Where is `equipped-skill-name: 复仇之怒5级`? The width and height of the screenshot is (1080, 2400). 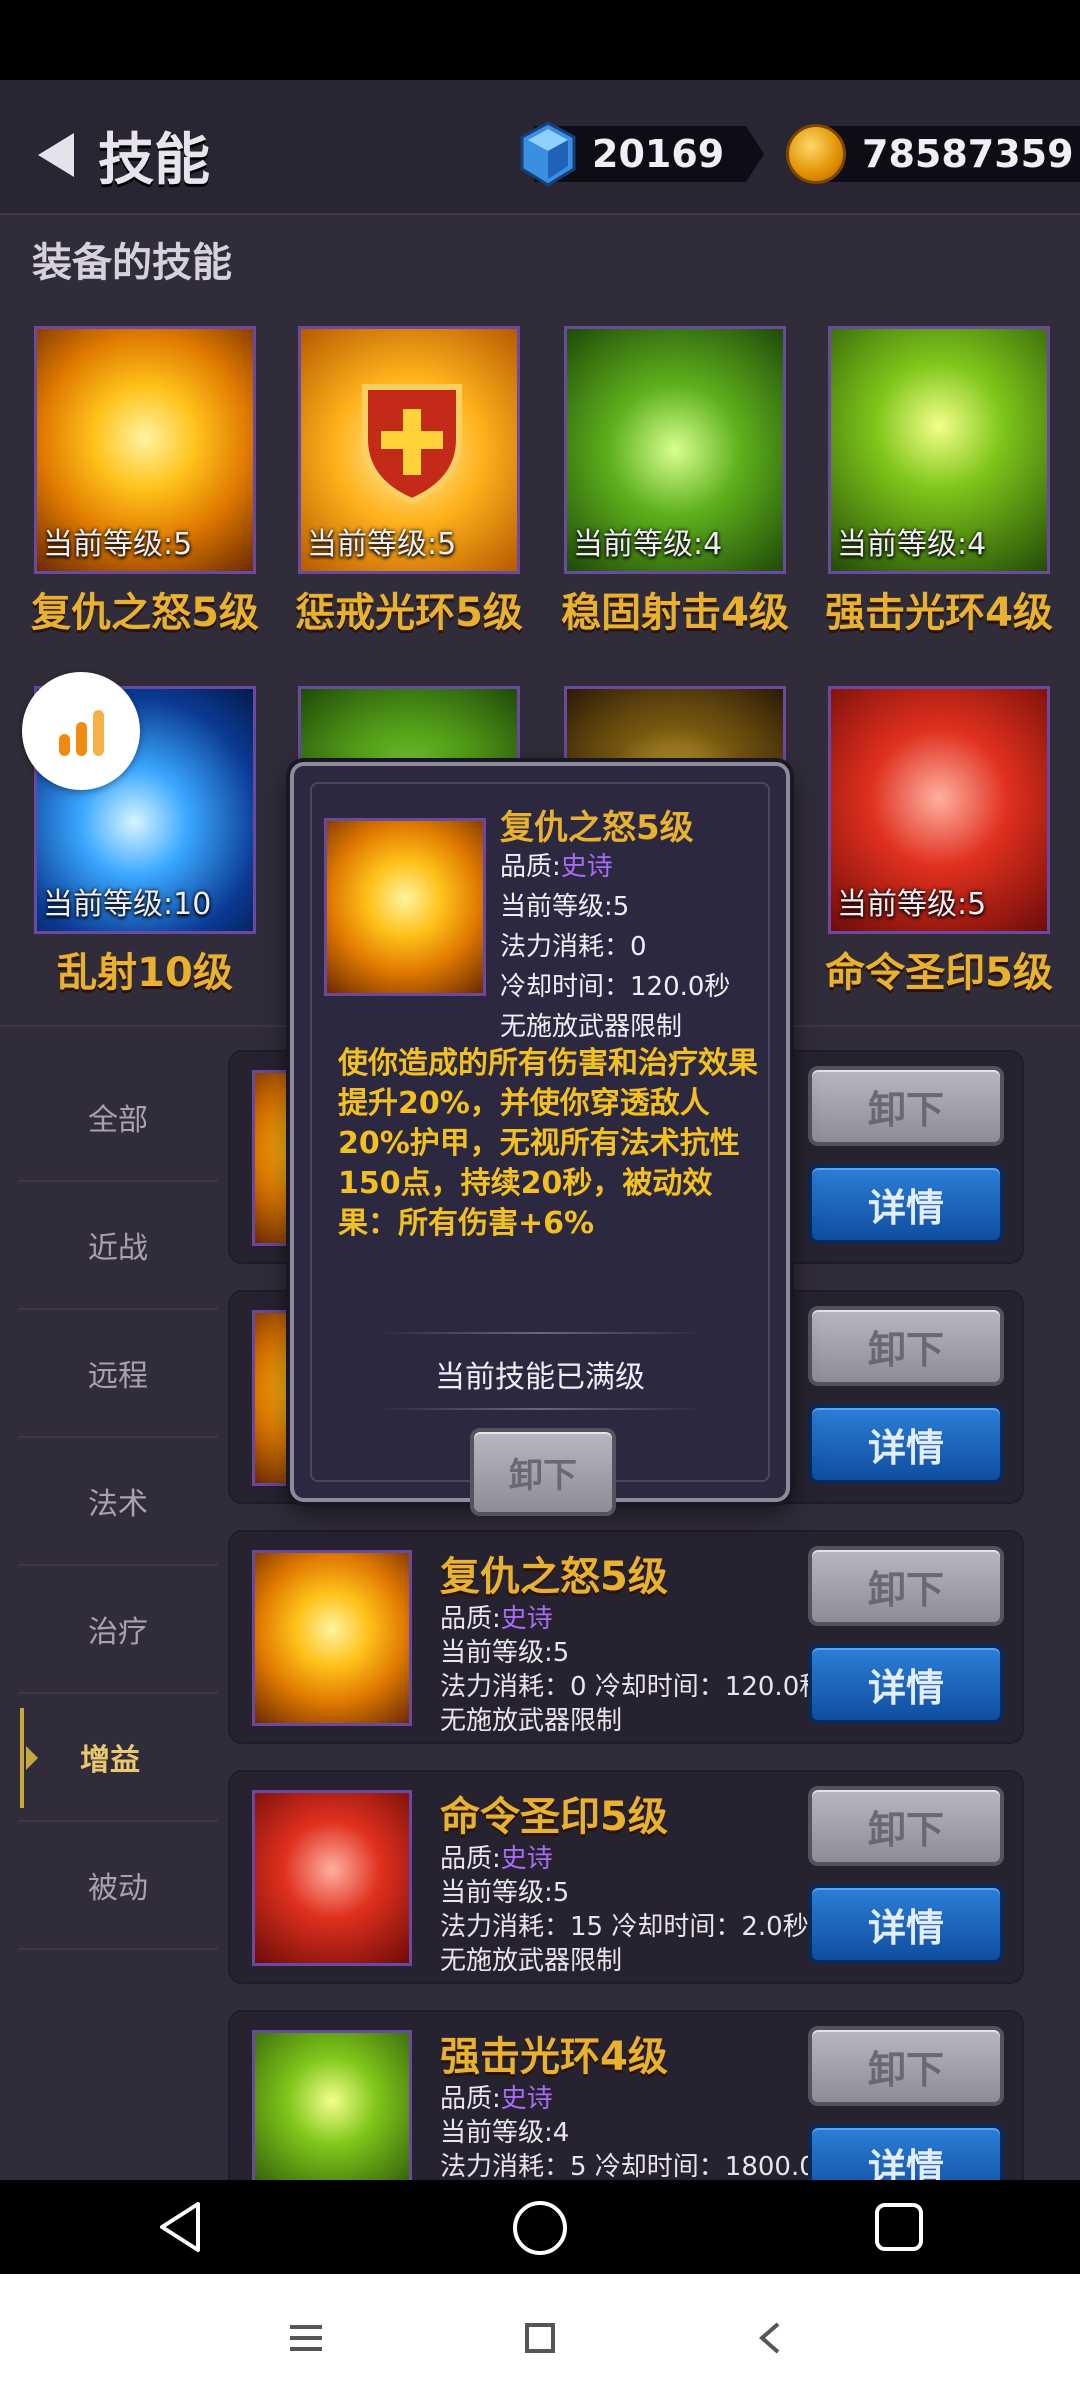
equipped-skill-name: 复仇之怒5级 is located at coordinates (145, 613).